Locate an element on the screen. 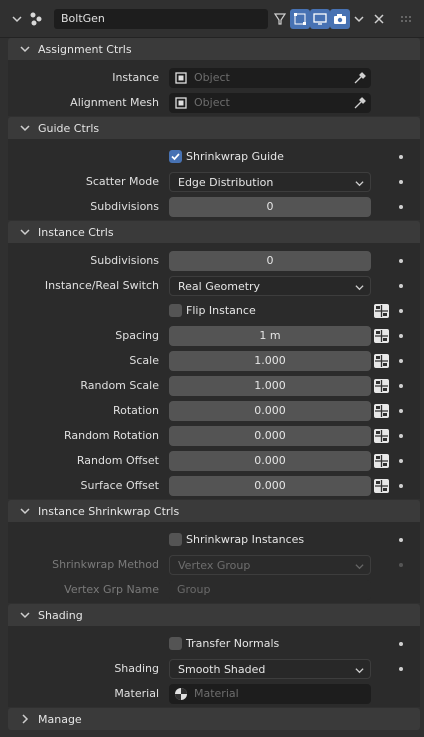  alignment-mesh-field: Object is located at coordinates (270, 103).